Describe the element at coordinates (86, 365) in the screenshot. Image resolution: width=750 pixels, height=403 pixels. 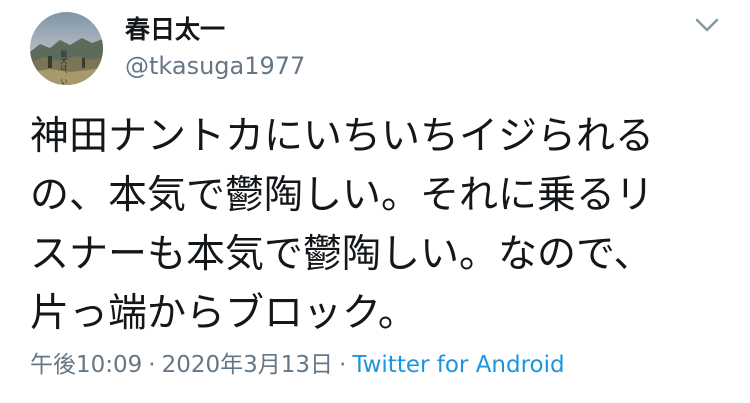
I see `tweet-time: 午後10:09` at that location.